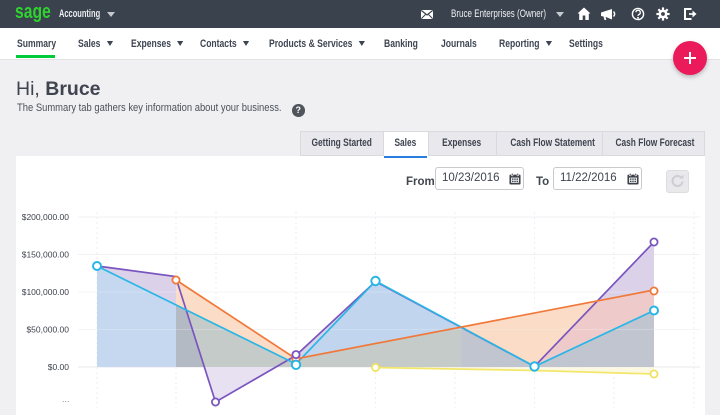 The height and width of the screenshot is (415, 720). What do you see at coordinates (47, 330) in the screenshot?
I see `svg-text: $50,000.00` at bounding box center [47, 330].